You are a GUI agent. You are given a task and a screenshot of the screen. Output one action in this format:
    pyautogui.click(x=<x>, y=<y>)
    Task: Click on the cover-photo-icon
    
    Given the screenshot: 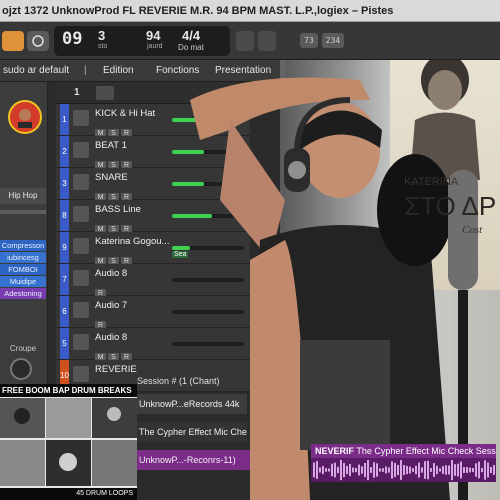 What is the action you would take?
    pyautogui.click(x=68, y=442)
    